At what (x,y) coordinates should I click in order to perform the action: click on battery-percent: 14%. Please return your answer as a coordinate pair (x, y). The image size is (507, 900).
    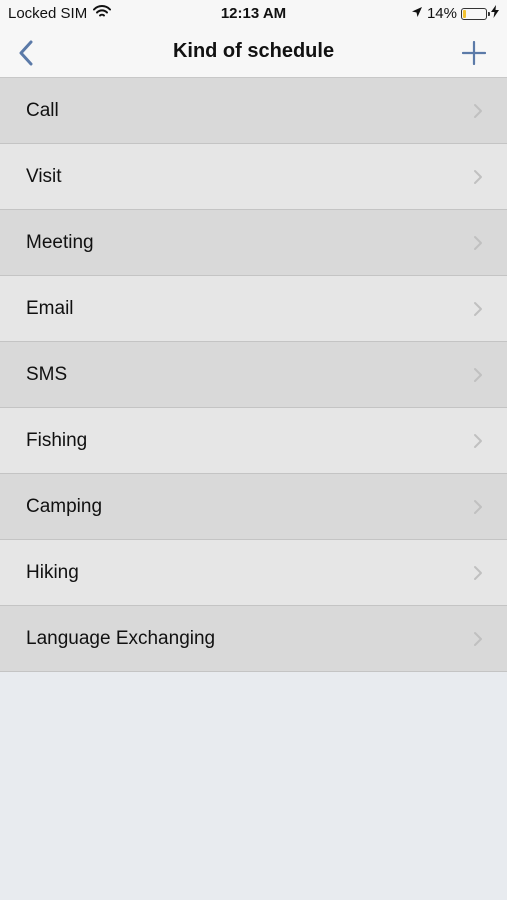
    Looking at the image, I should click on (441, 13).